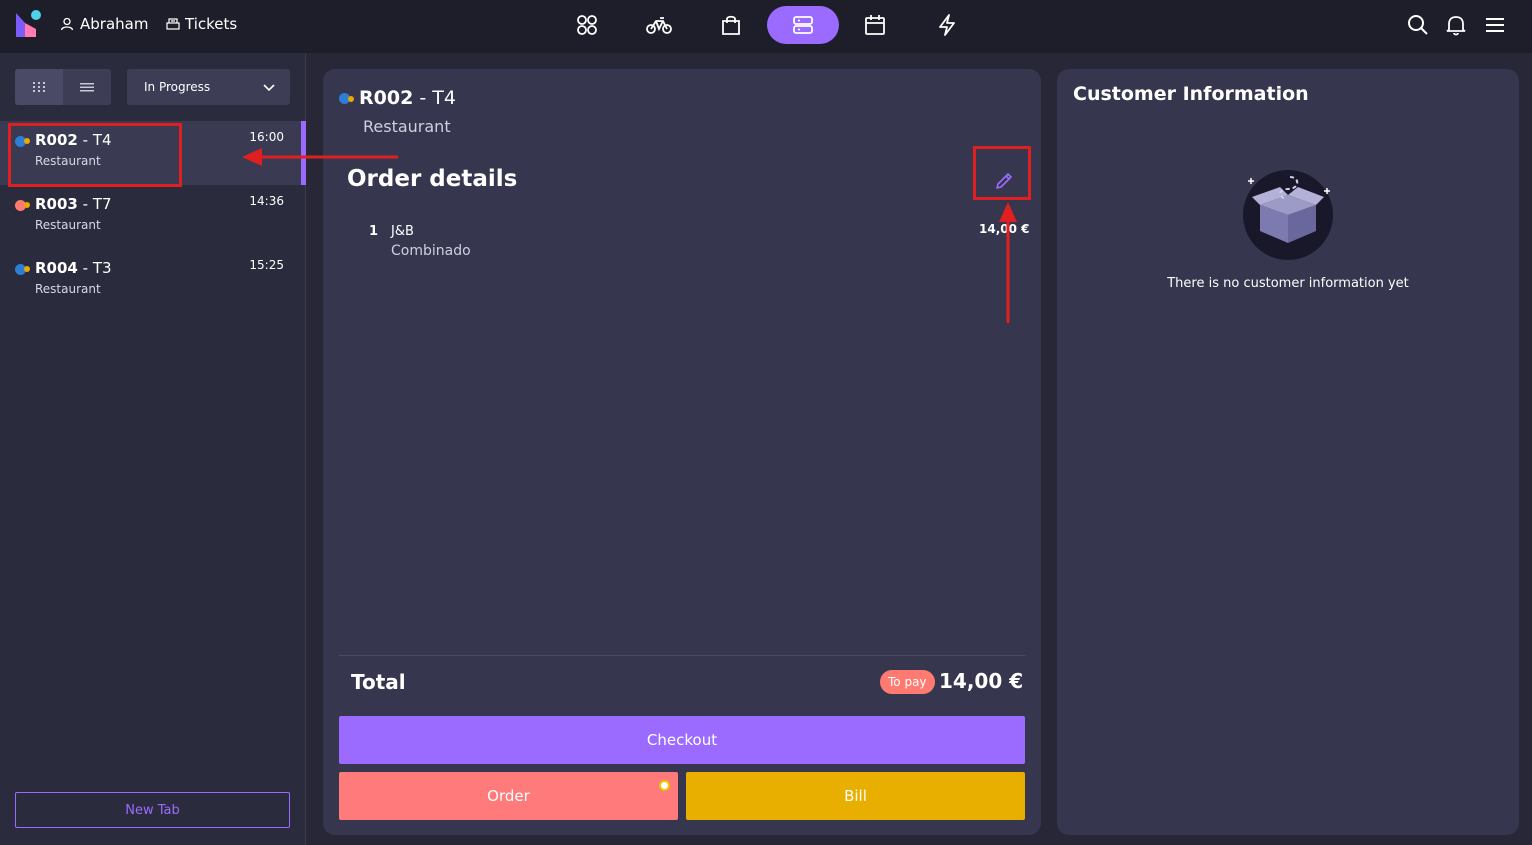 The height and width of the screenshot is (845, 1532). Describe the element at coordinates (664, 785) in the screenshot. I see `order-indicator-dot` at that location.